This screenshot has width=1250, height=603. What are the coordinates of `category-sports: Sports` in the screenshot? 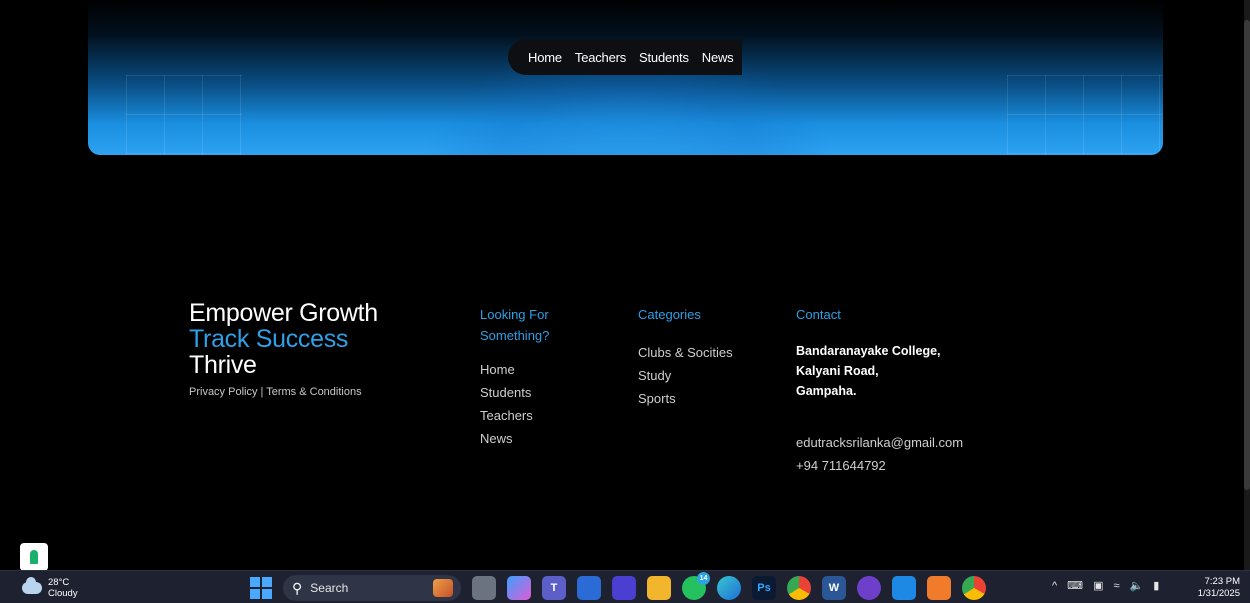 It's located at (708, 398).